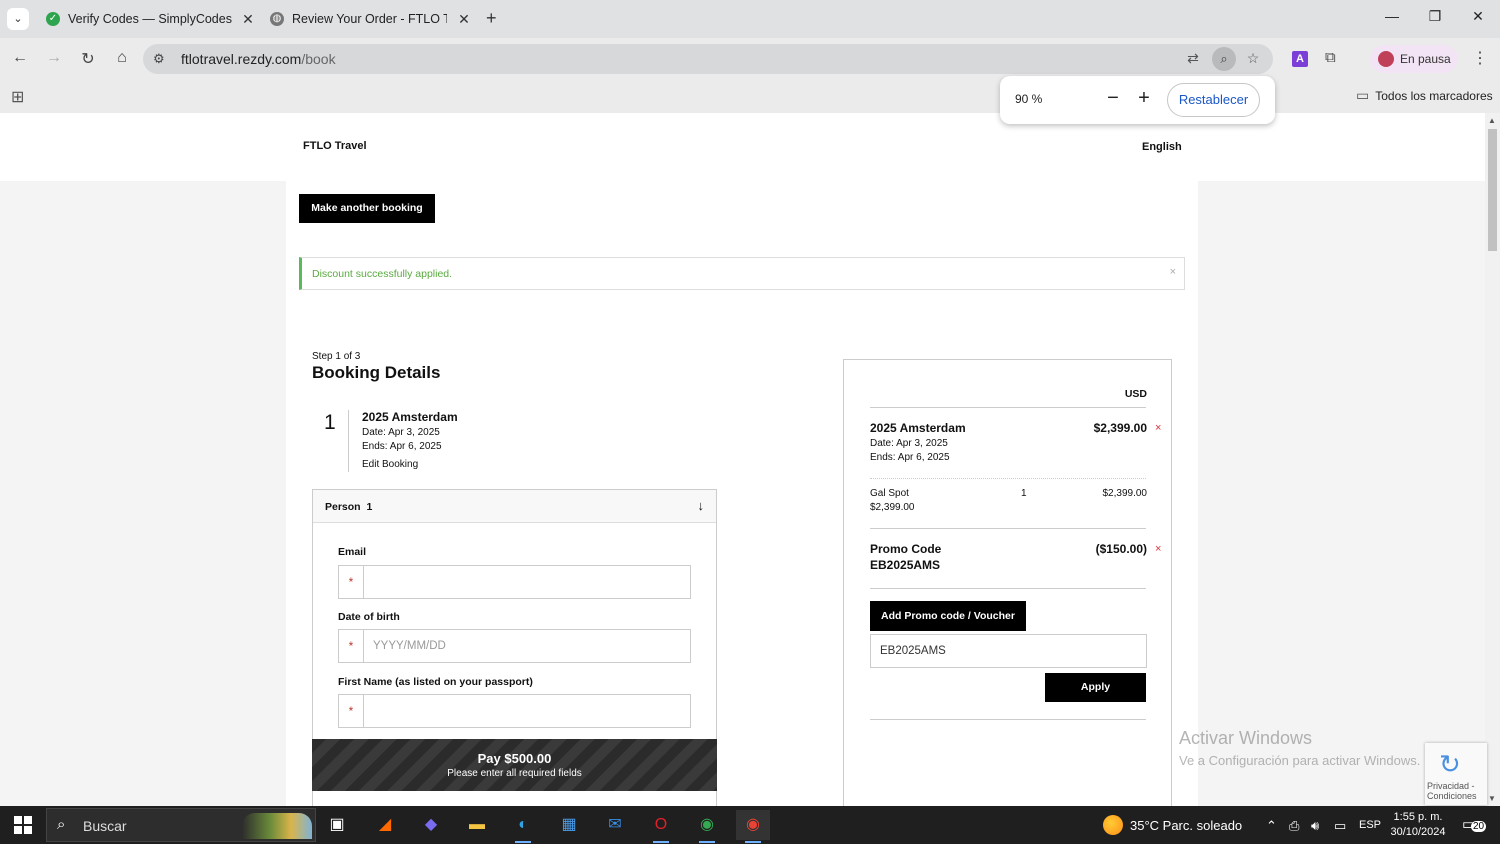 This screenshot has width=1500, height=844. I want to click on item-name: 2025 Amsterdam, so click(410, 417).